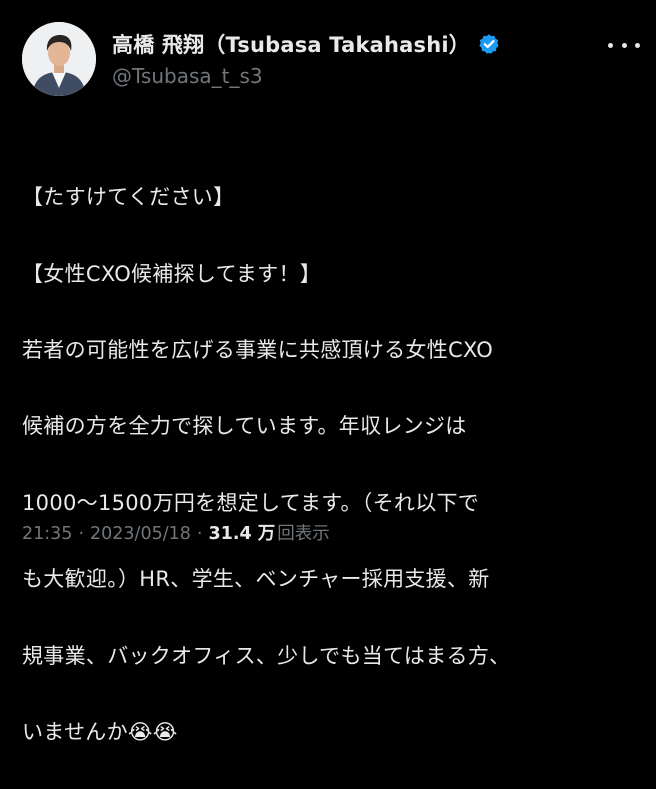  I want to click on tweet-time: 21:35, so click(47, 534).